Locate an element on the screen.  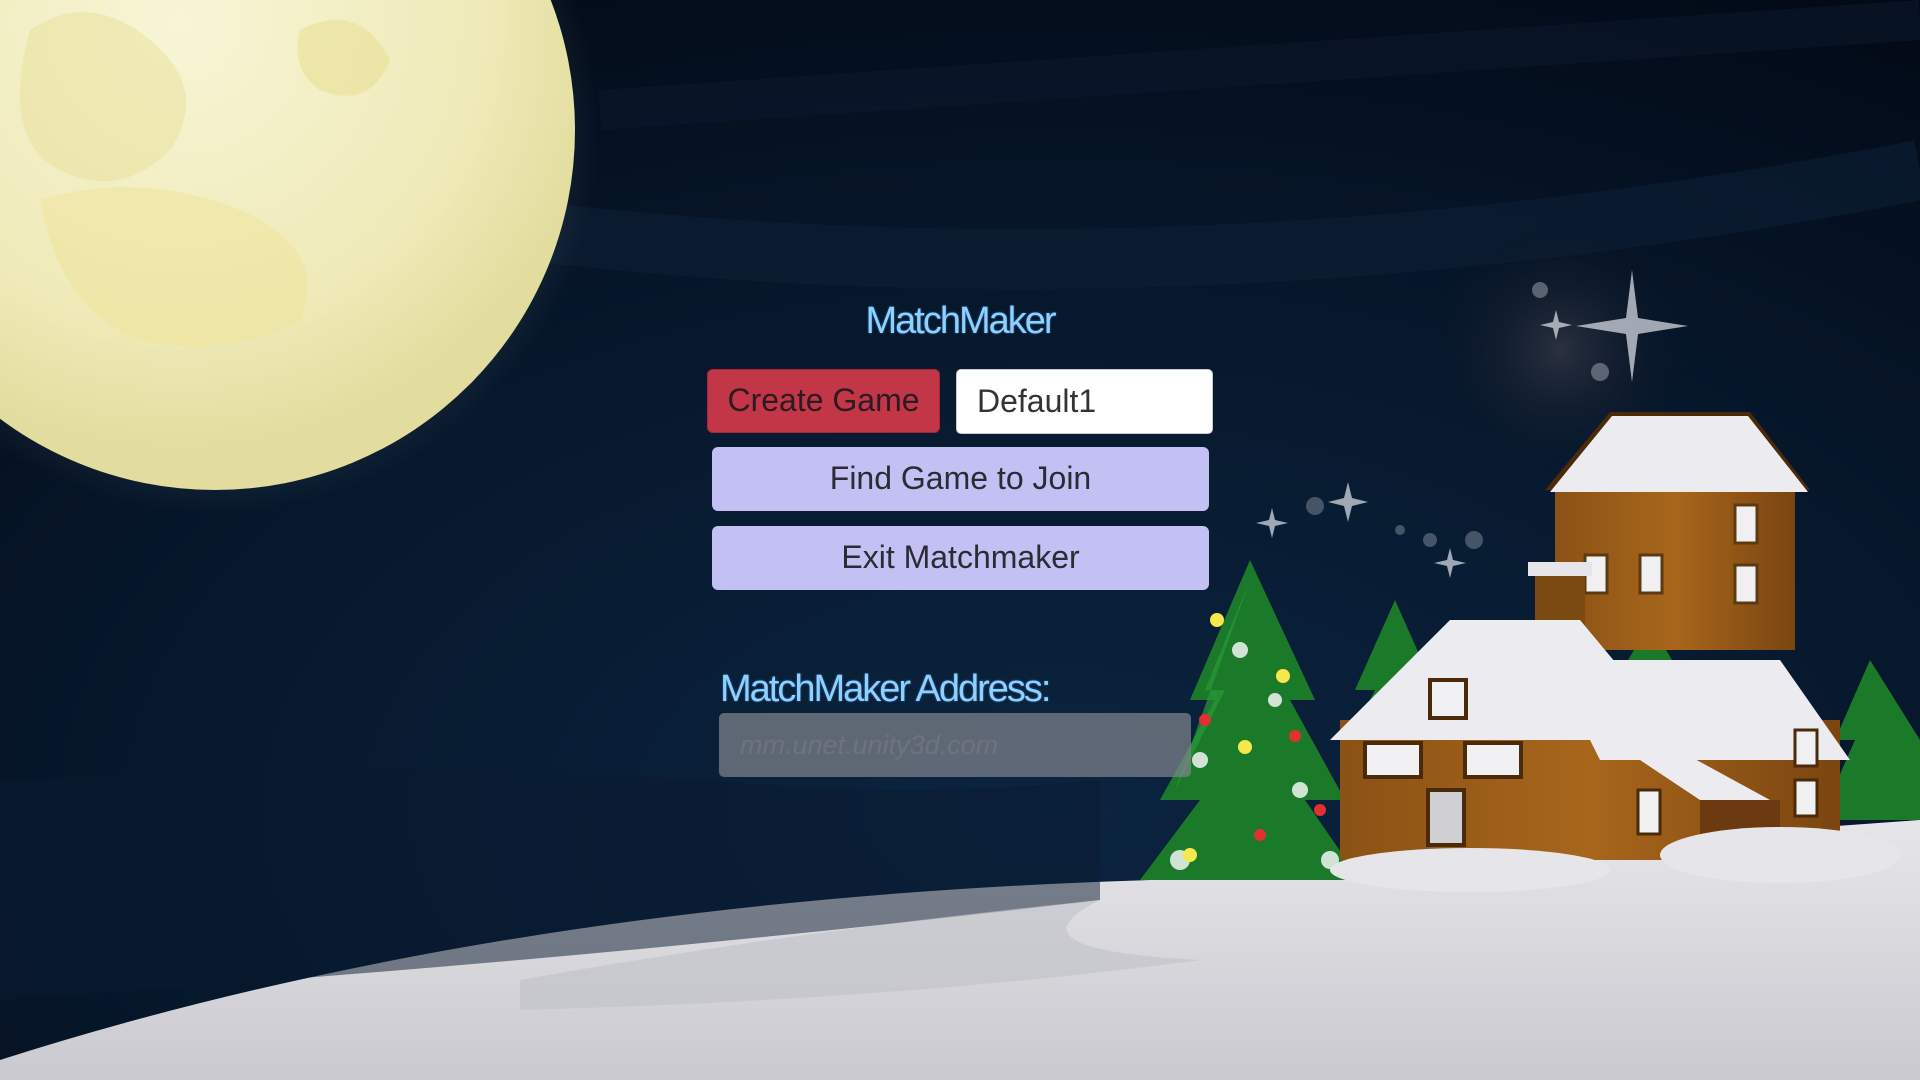
room-name-input: Default1 is located at coordinates (1084, 401).